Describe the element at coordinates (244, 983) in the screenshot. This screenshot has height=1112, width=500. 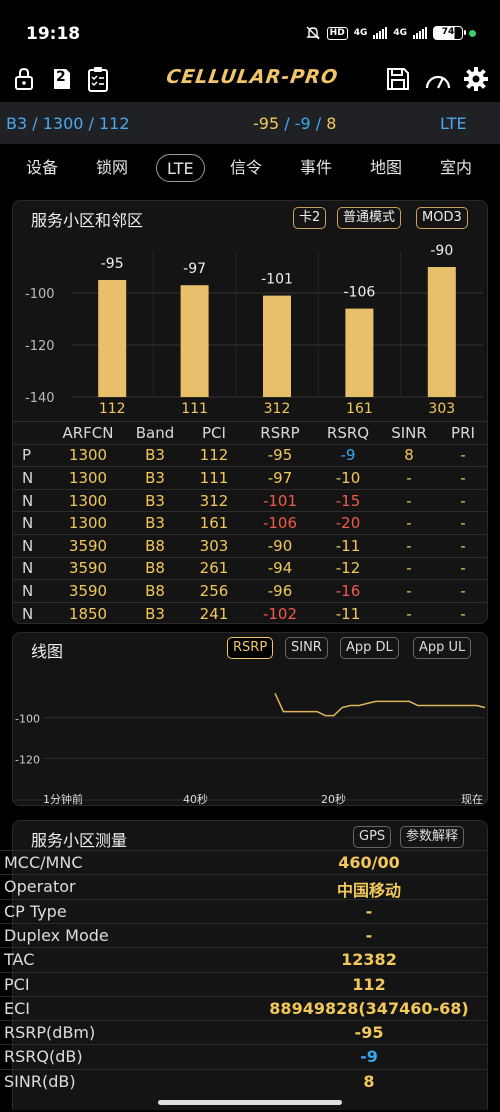
I see `measurement-row: PCI 112` at that location.